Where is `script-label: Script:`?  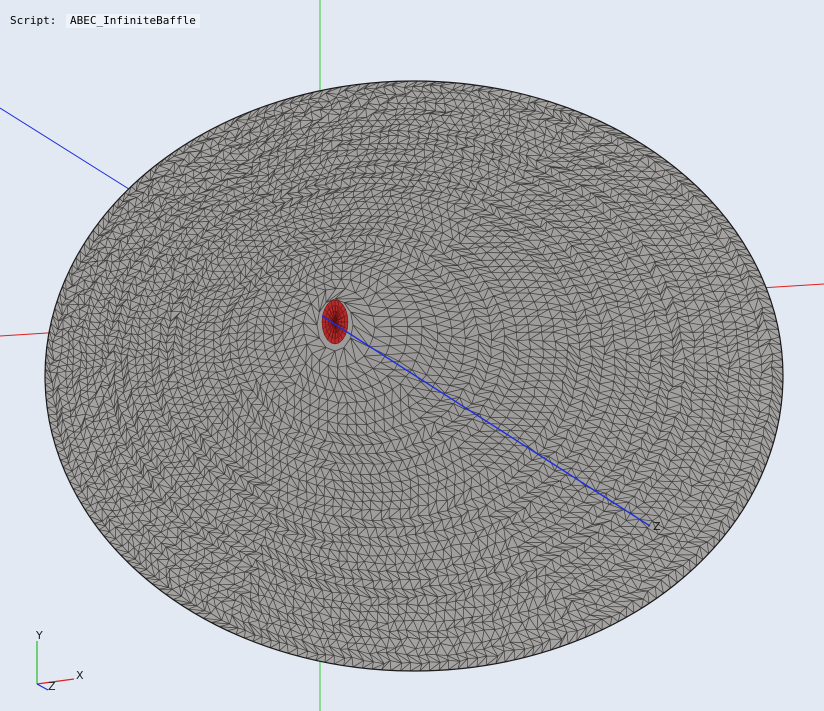
script-label: Script: is located at coordinates (33, 20).